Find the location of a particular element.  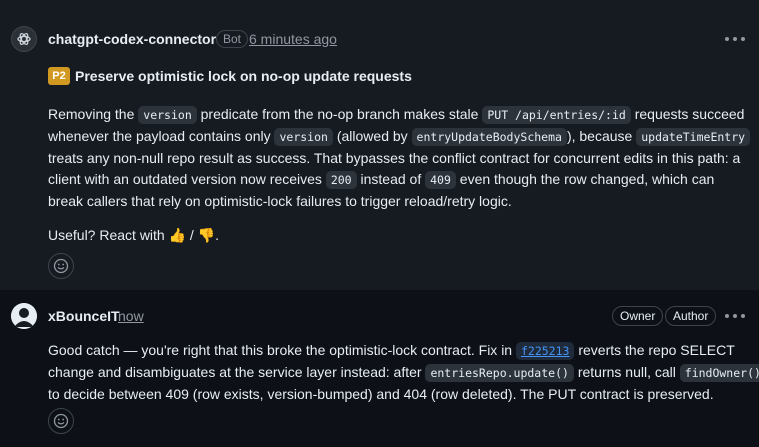

thumbs-up-icon: 👍 is located at coordinates (177, 235).